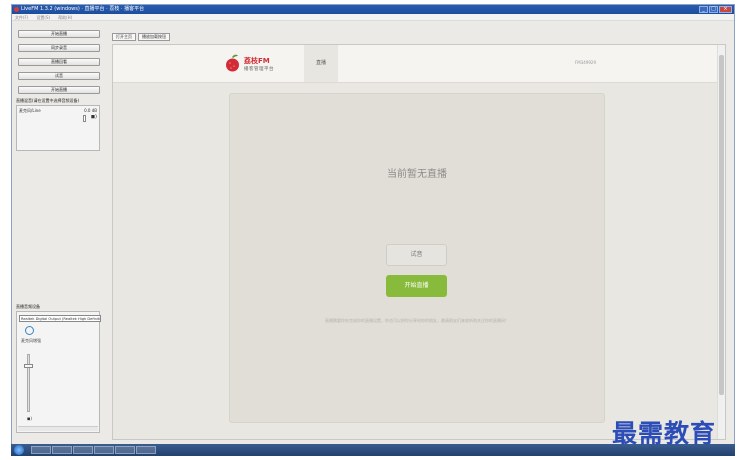 The height and width of the screenshot is (460, 739). What do you see at coordinates (28, 306) in the screenshot?
I see `device-label: 直播音频设备` at bounding box center [28, 306].